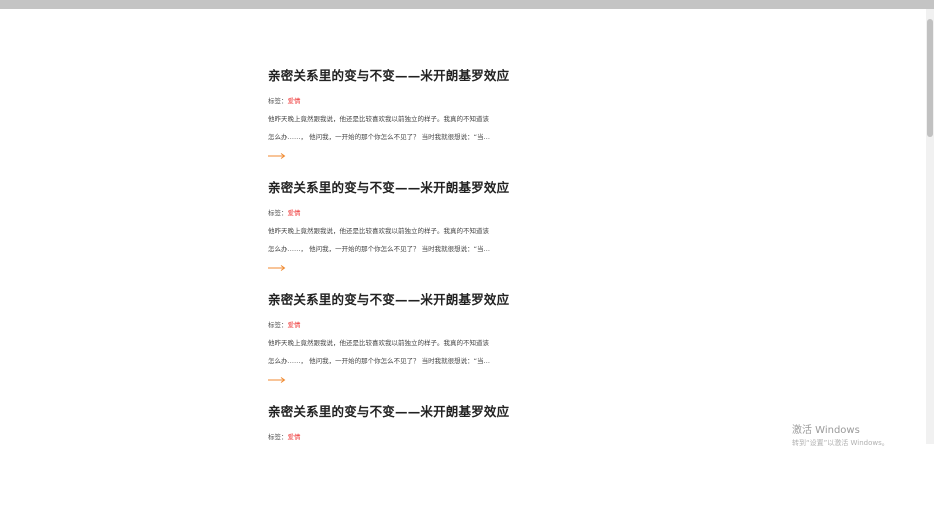  I want to click on browser-top-bar, so click(467, 4).